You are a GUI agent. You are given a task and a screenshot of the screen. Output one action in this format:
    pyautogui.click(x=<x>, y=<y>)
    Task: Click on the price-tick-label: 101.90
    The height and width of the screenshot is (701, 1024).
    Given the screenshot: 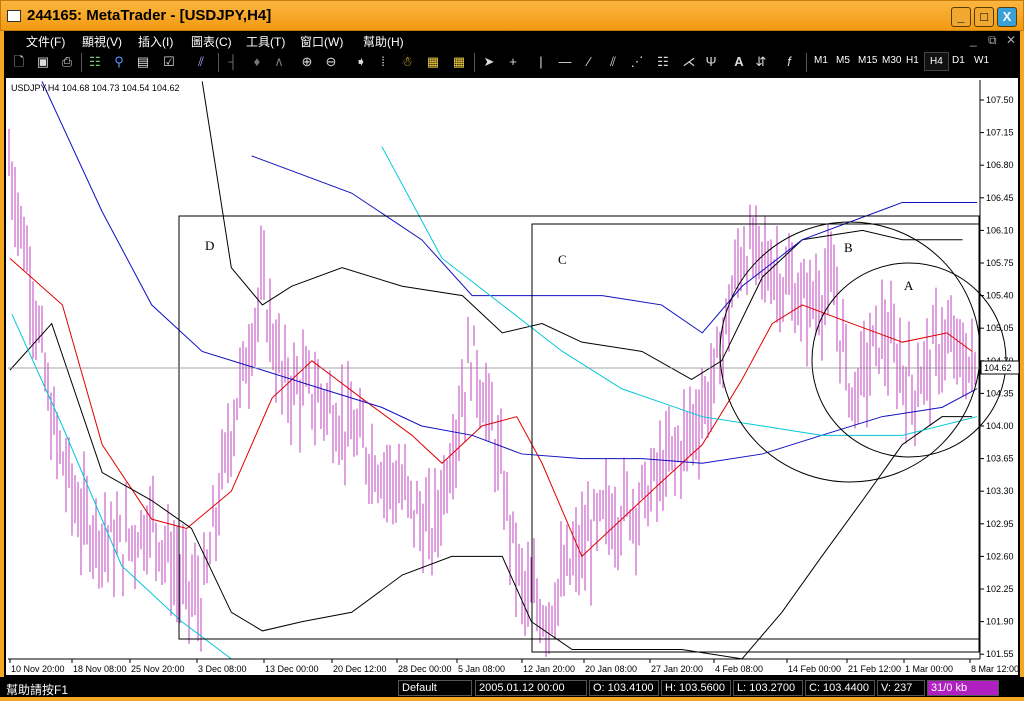 What is the action you would take?
    pyautogui.click(x=1000, y=622)
    